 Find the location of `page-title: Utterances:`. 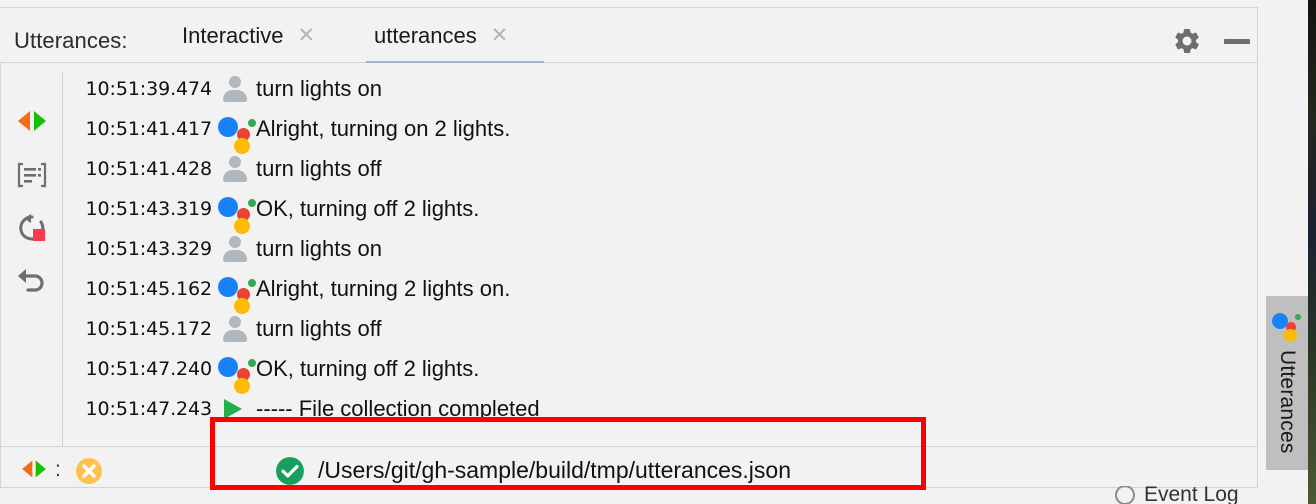

page-title: Utterances: is located at coordinates (71, 40).